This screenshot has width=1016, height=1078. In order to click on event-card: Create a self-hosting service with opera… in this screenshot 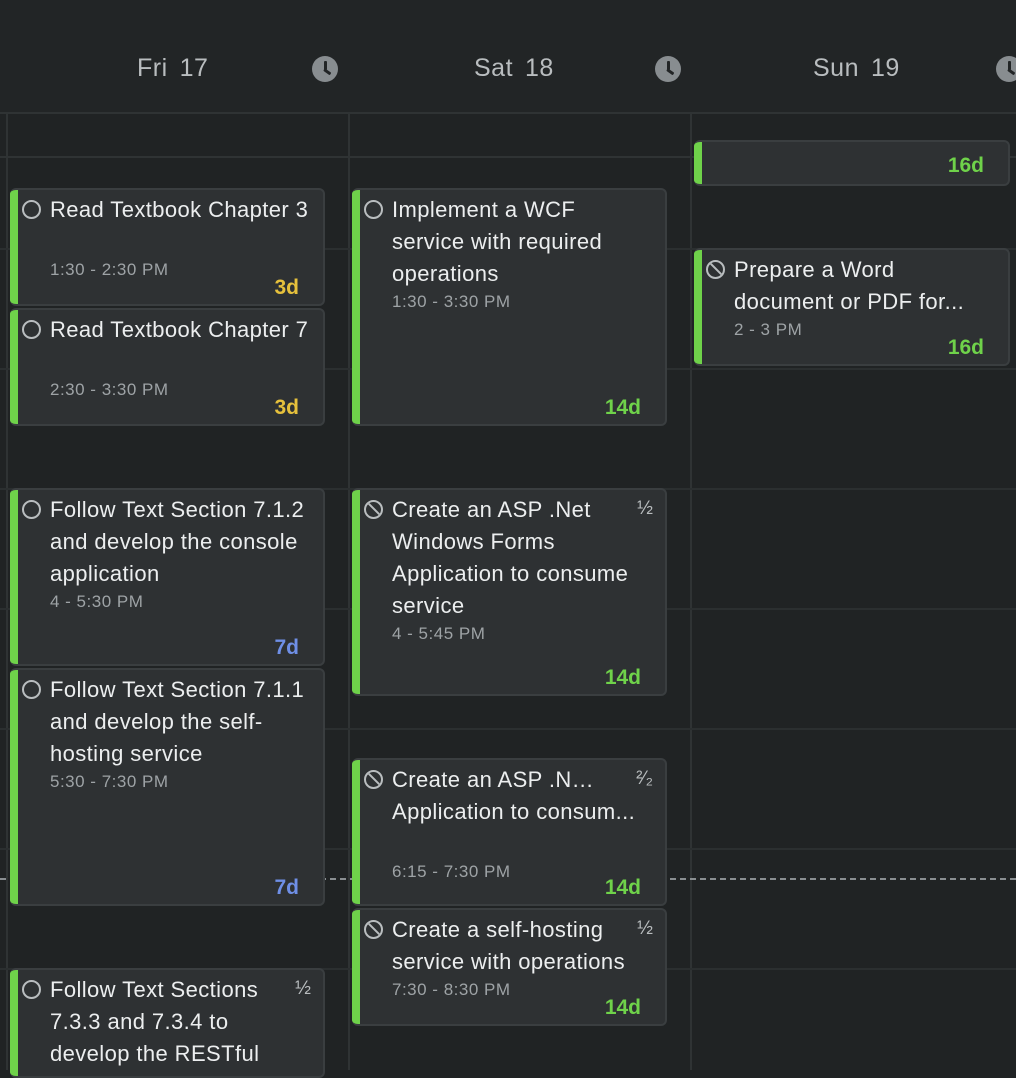, I will do `click(509, 967)`.